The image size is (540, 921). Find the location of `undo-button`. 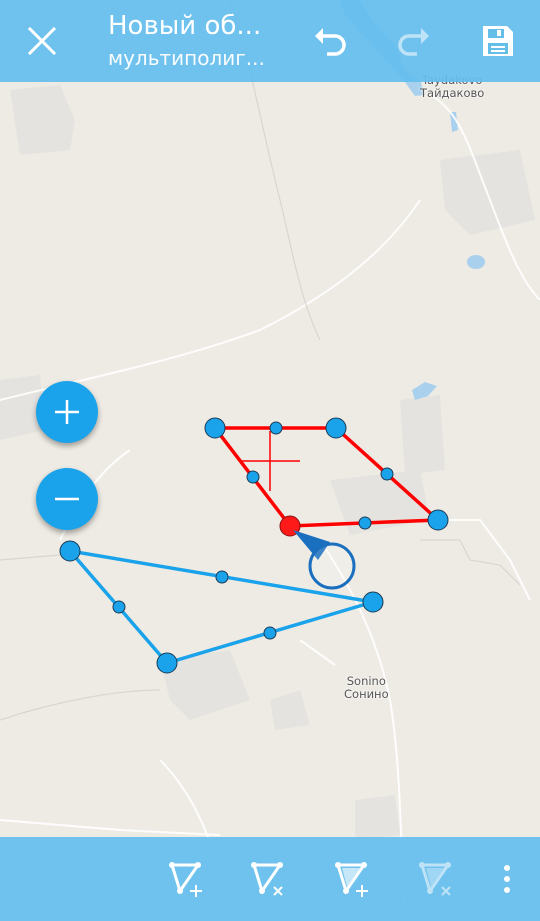

undo-button is located at coordinates (330, 41).